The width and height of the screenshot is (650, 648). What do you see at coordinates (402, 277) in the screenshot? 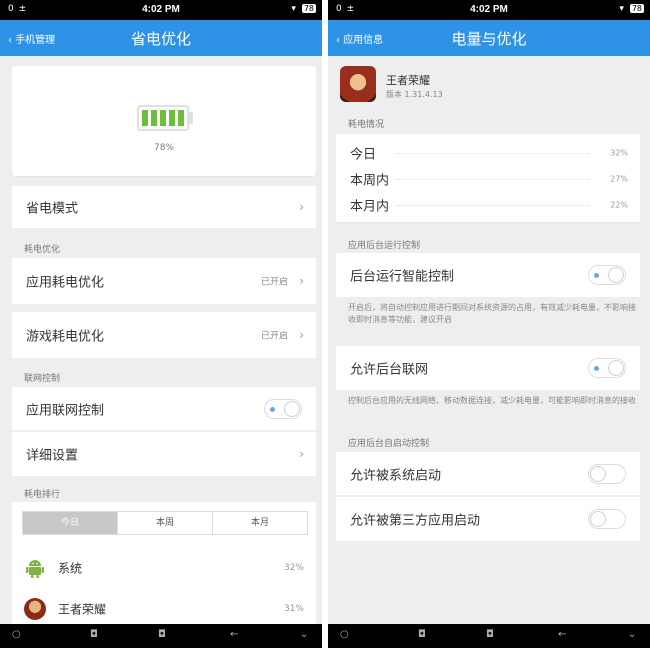
I see `smart-control-label: 后台运行智能控制` at bounding box center [402, 277].